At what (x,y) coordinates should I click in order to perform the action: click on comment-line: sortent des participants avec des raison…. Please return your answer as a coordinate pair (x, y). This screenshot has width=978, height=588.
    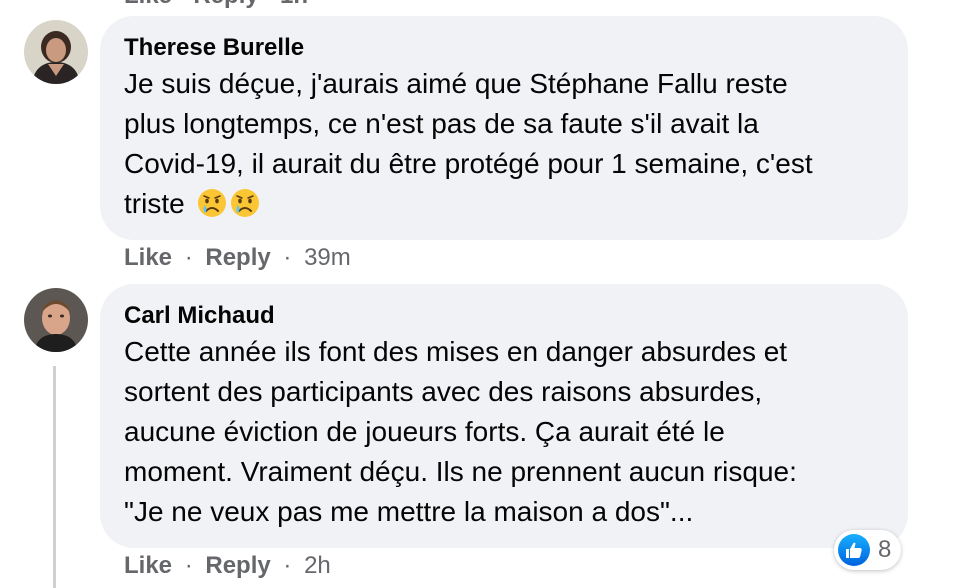
    Looking at the image, I should click on (443, 391).